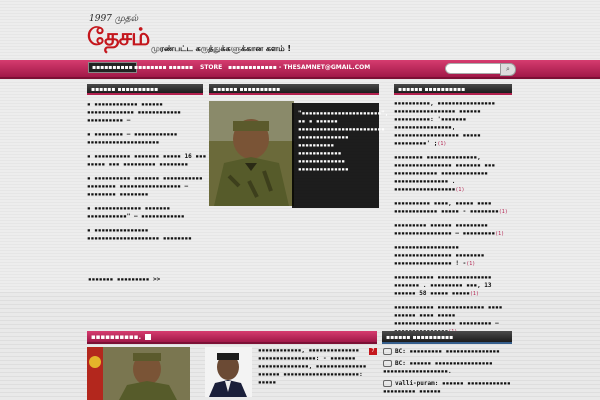  I want to click on logo-tagline: முரண்பட்ட கருத்துக்களுக்கான களம் !, so click(221, 48).